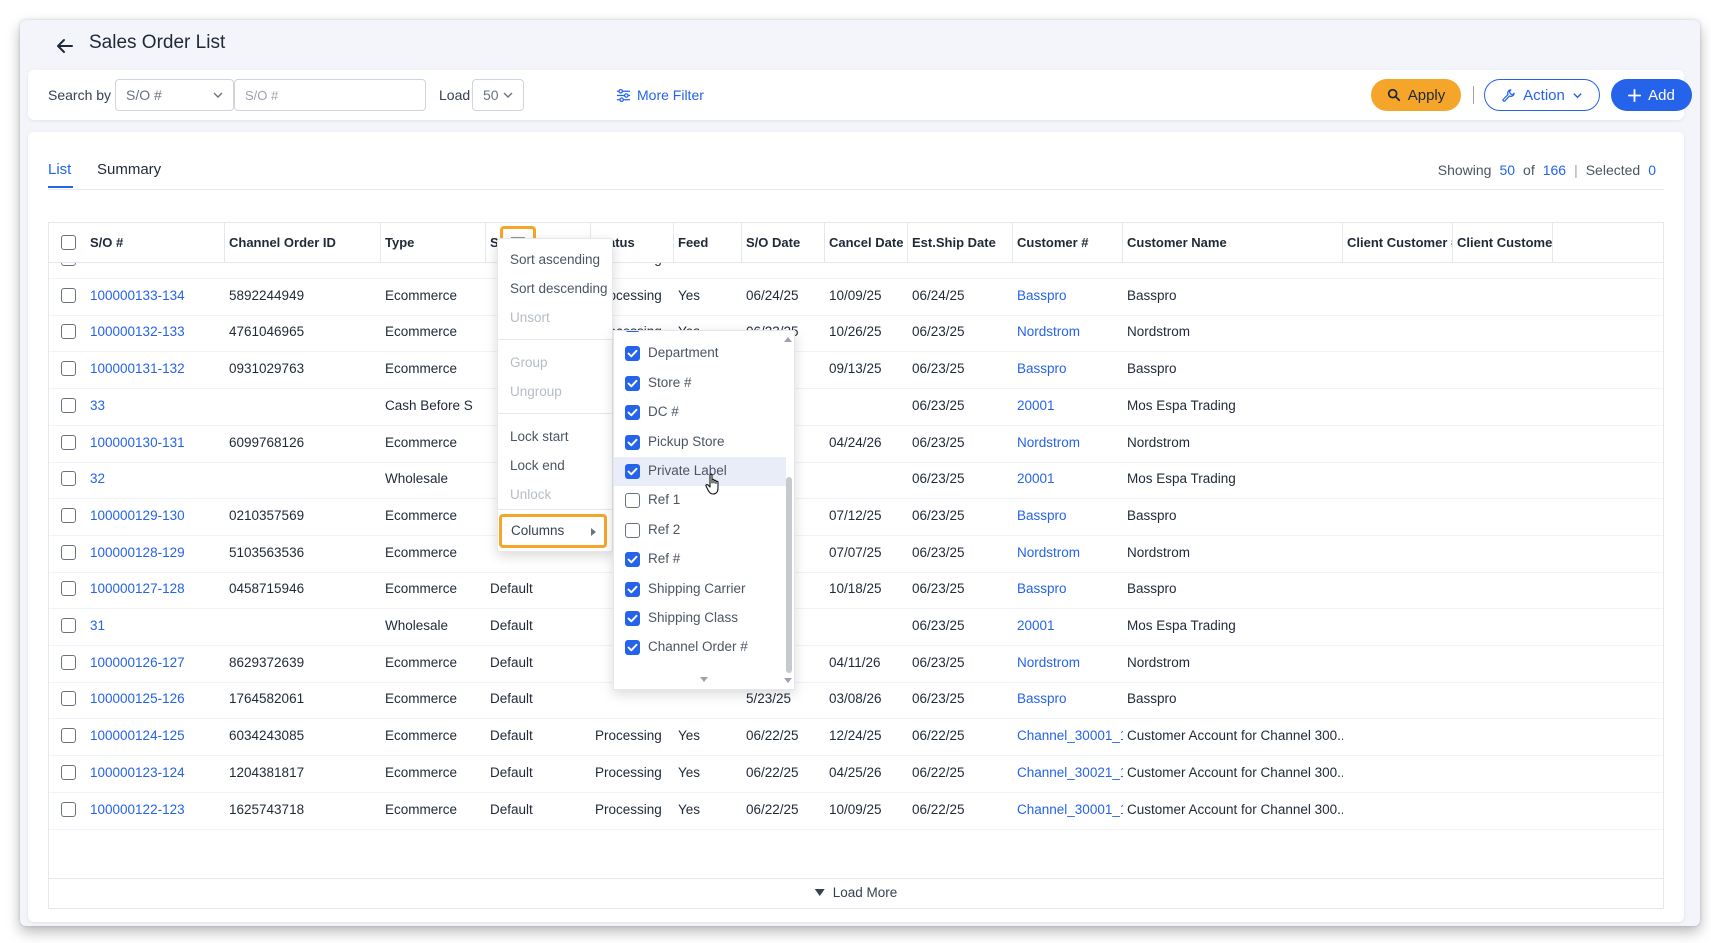 The image size is (1711, 943). I want to click on column-option: Division, so click(700, 335).